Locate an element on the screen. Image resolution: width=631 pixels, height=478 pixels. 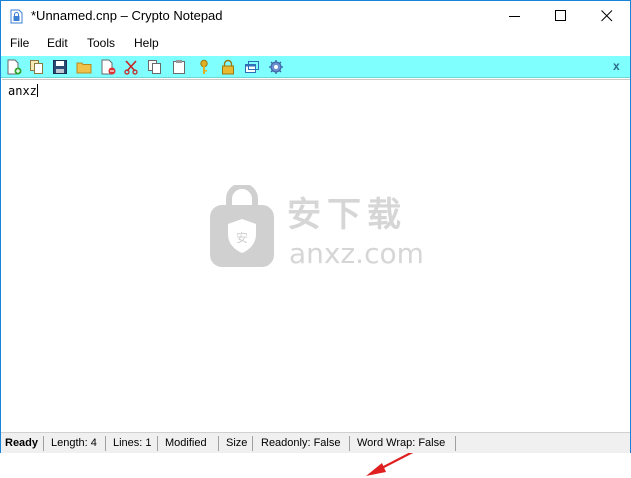
key-icon is located at coordinates (204, 66).